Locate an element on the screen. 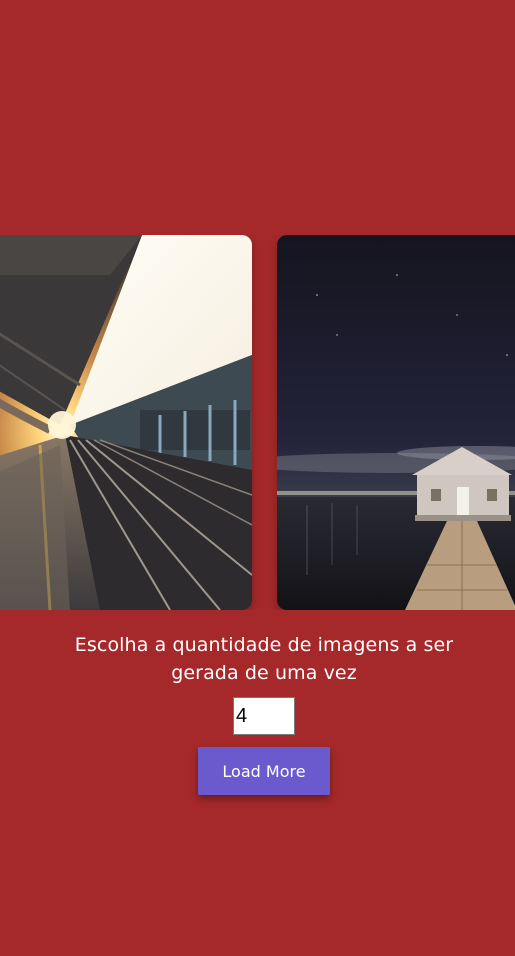 The width and height of the screenshot is (515, 956). quantity-input is located at coordinates (264, 716).